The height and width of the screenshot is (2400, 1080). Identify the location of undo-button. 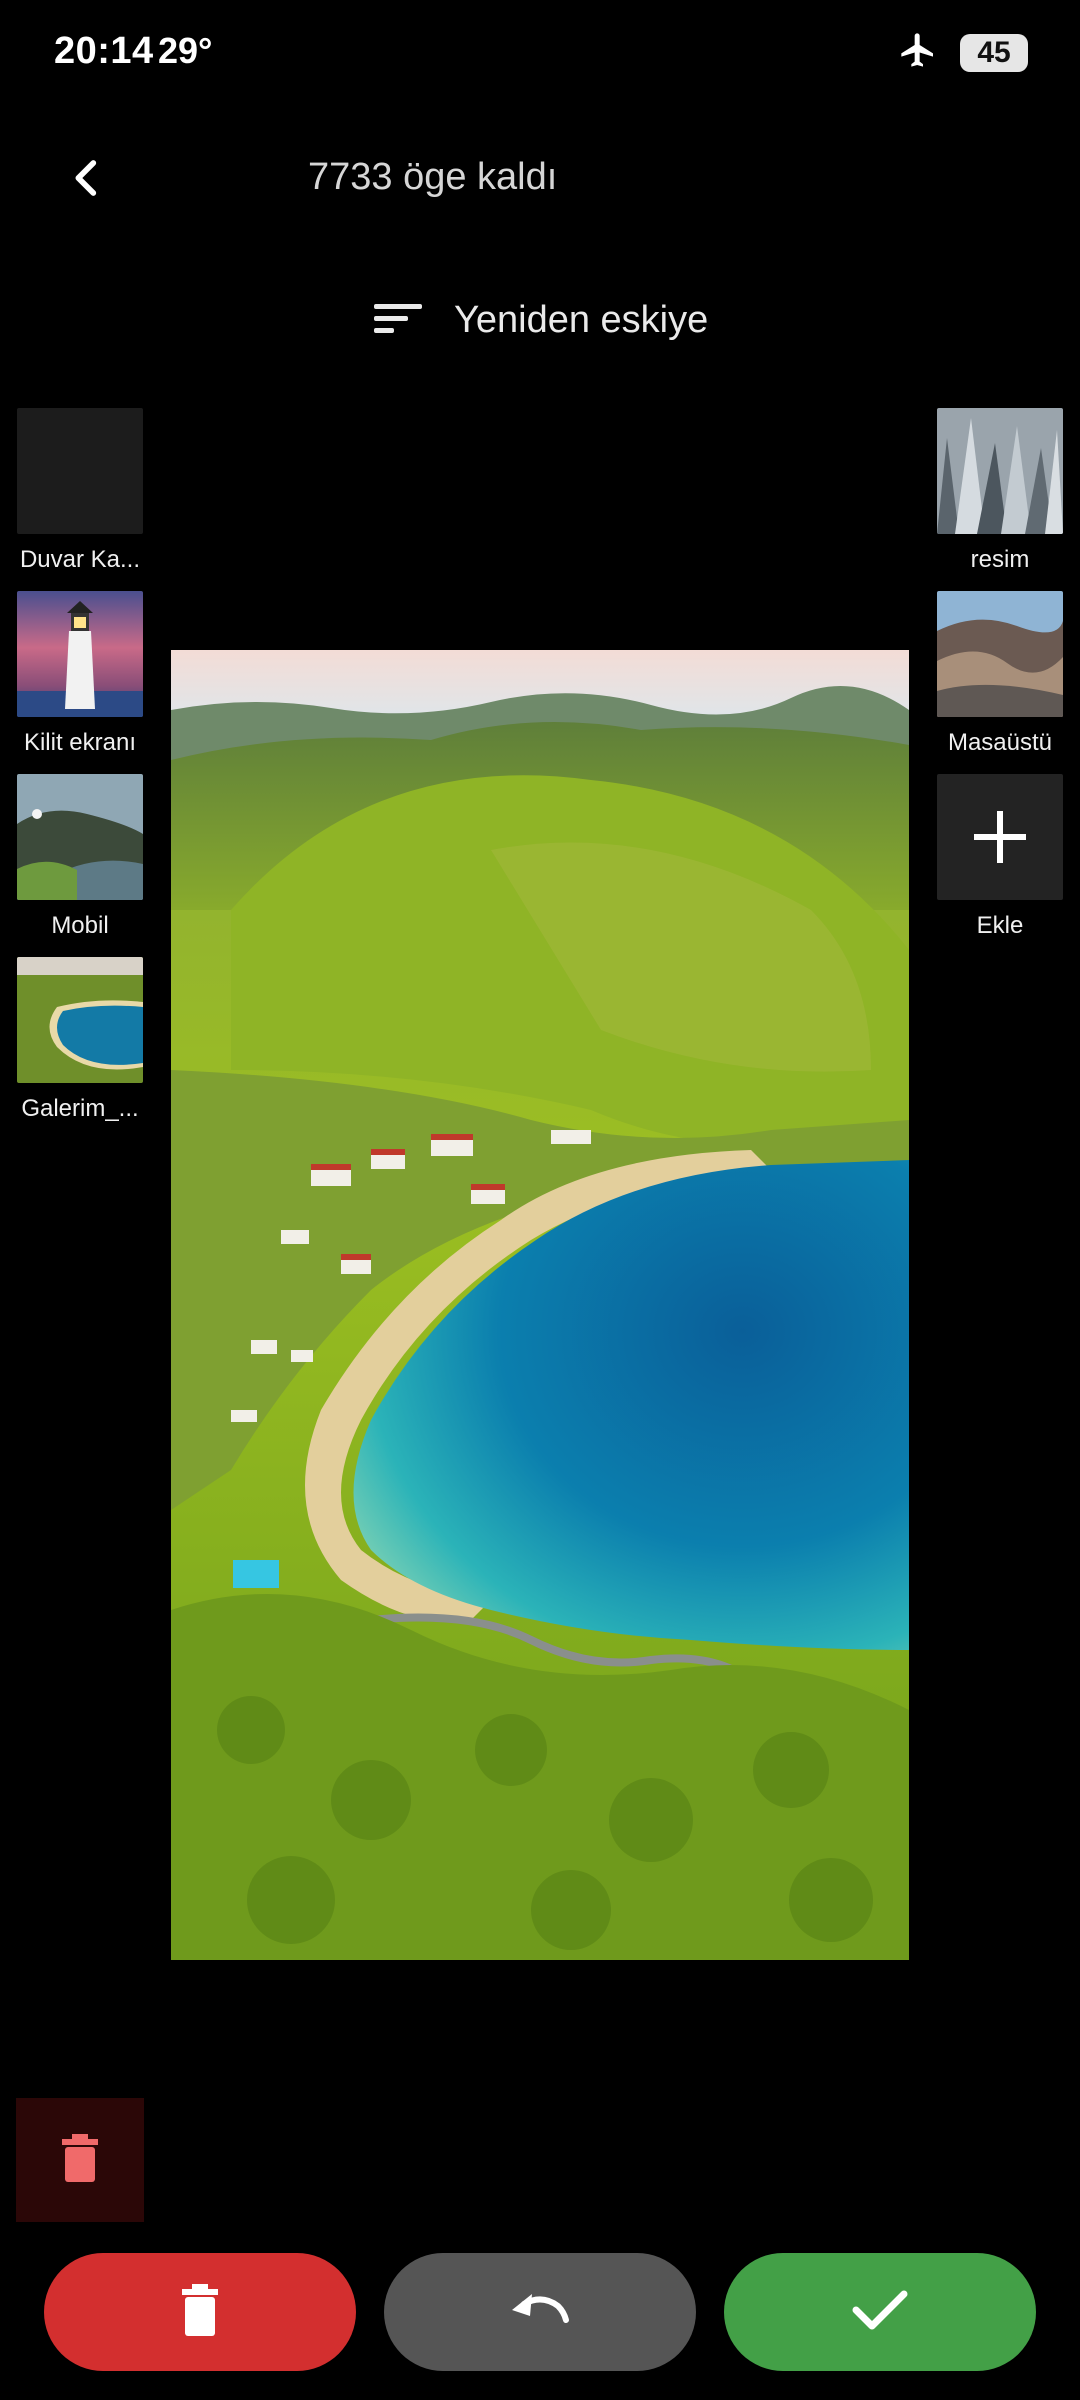
(540, 2312).